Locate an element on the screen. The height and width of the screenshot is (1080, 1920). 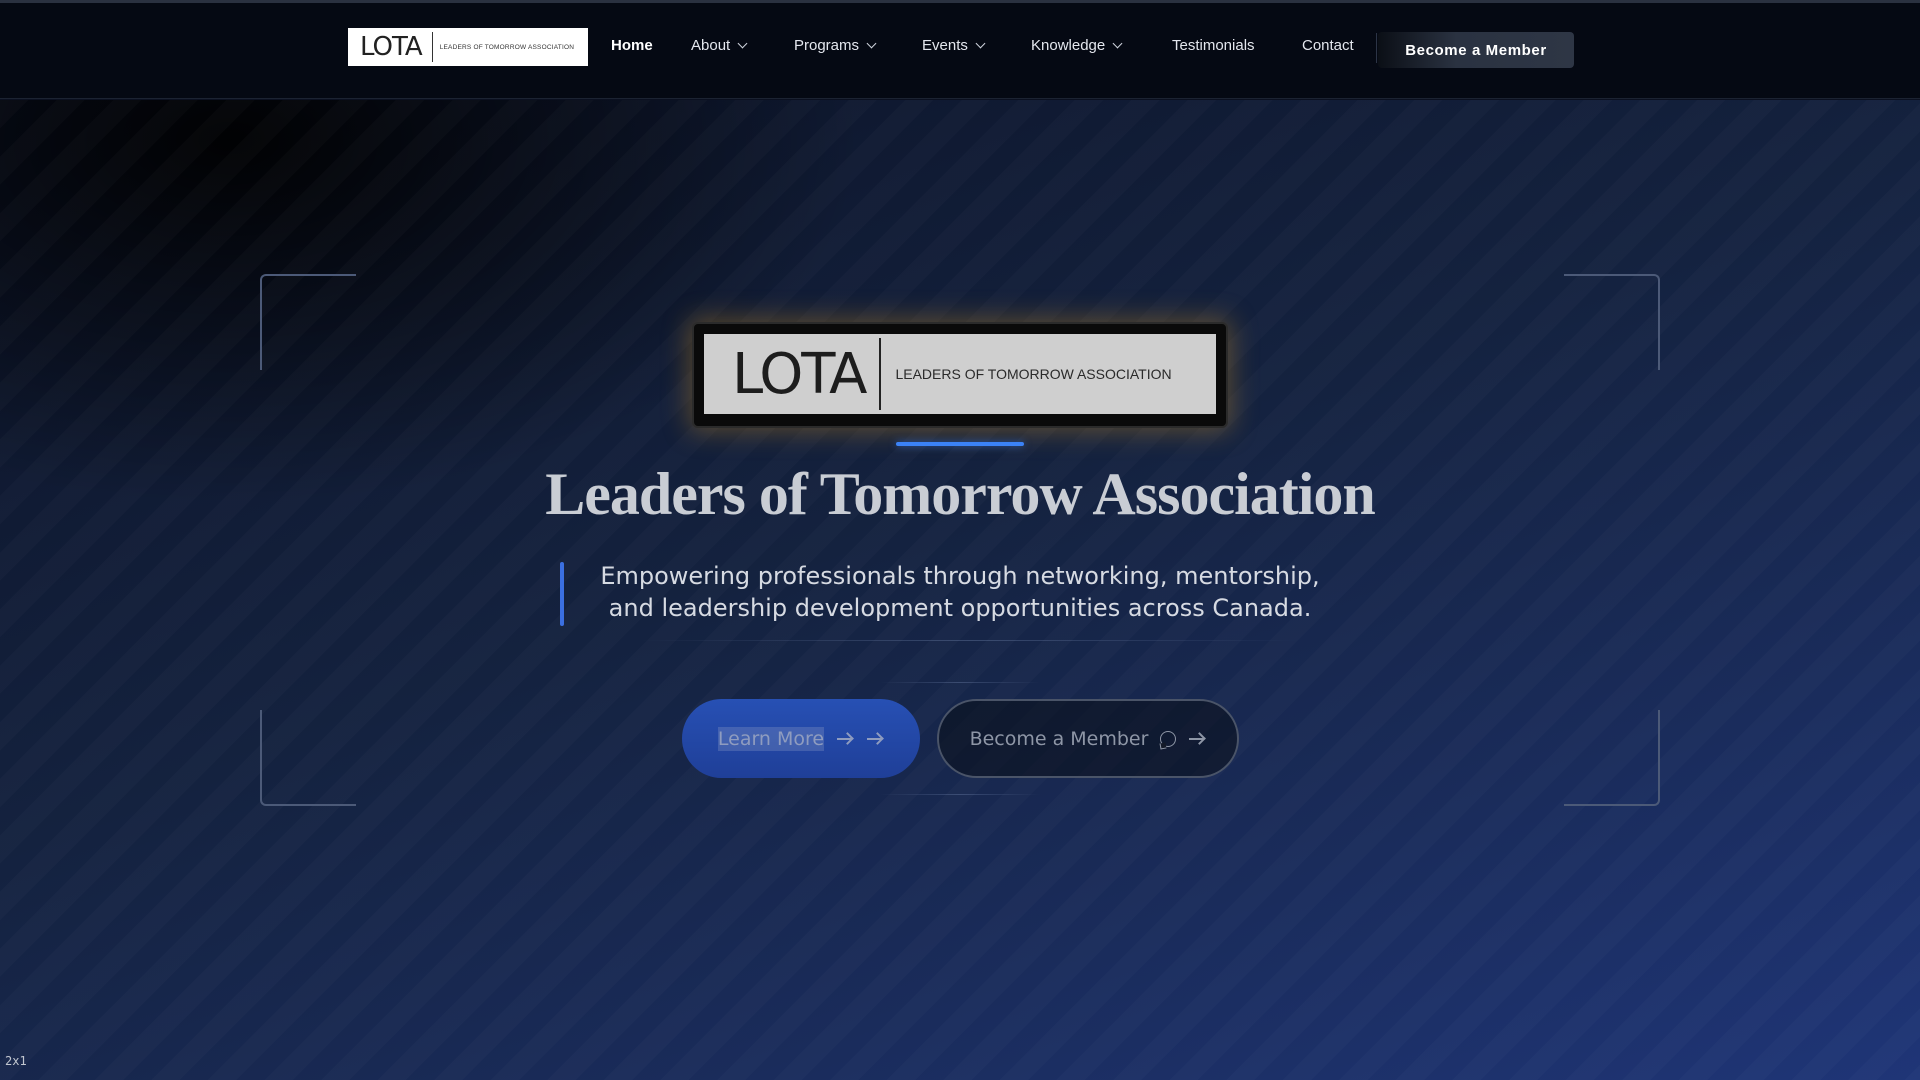
nav-item-home: Home is located at coordinates (632, 45).